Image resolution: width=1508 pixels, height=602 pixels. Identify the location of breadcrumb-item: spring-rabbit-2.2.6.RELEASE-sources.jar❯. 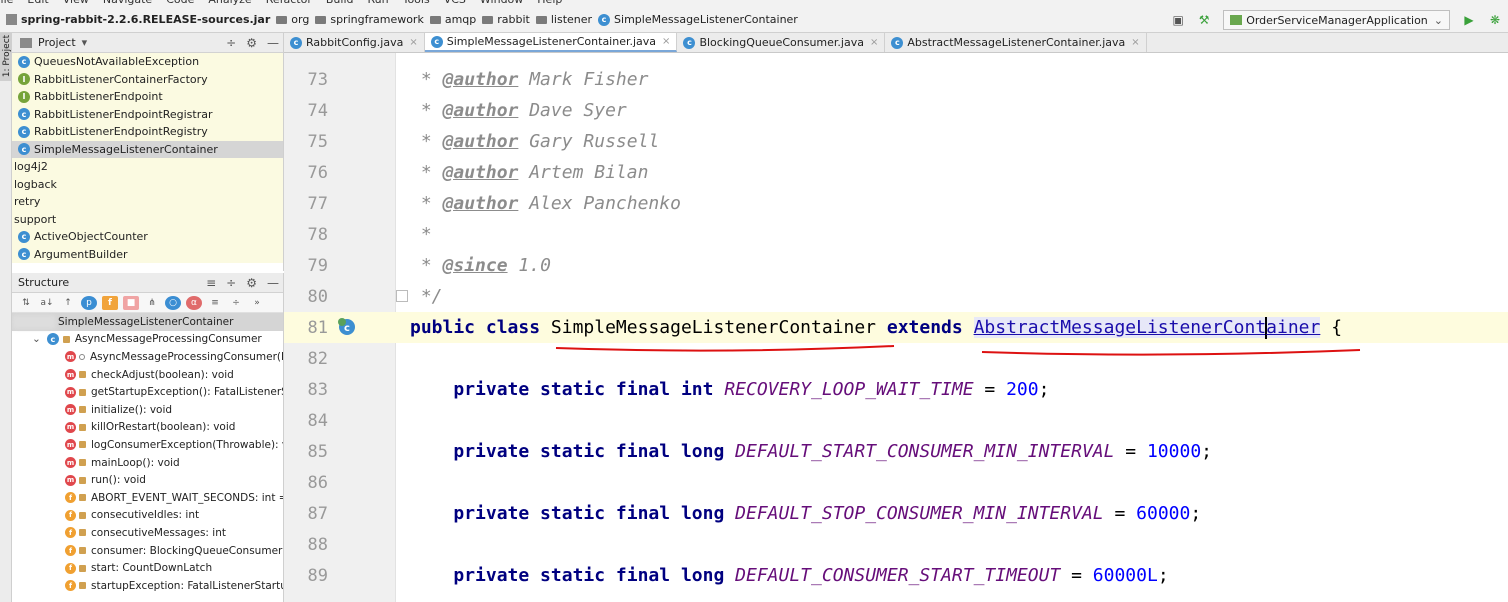
(138, 19).